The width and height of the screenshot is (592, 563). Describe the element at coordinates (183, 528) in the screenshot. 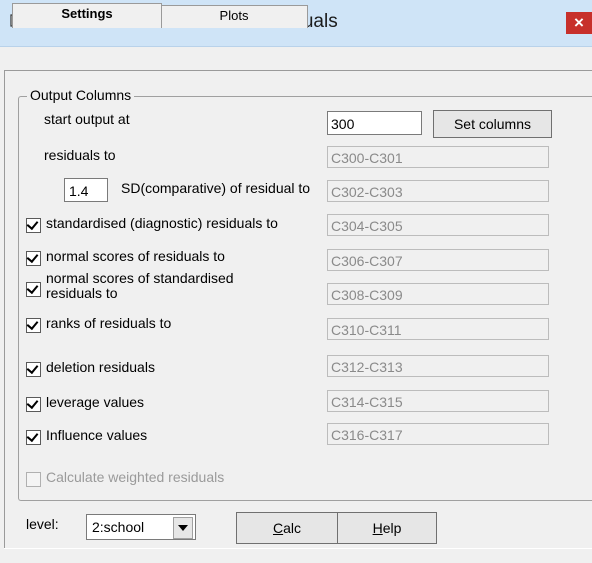

I see `dropdown-arrow-icon` at that location.